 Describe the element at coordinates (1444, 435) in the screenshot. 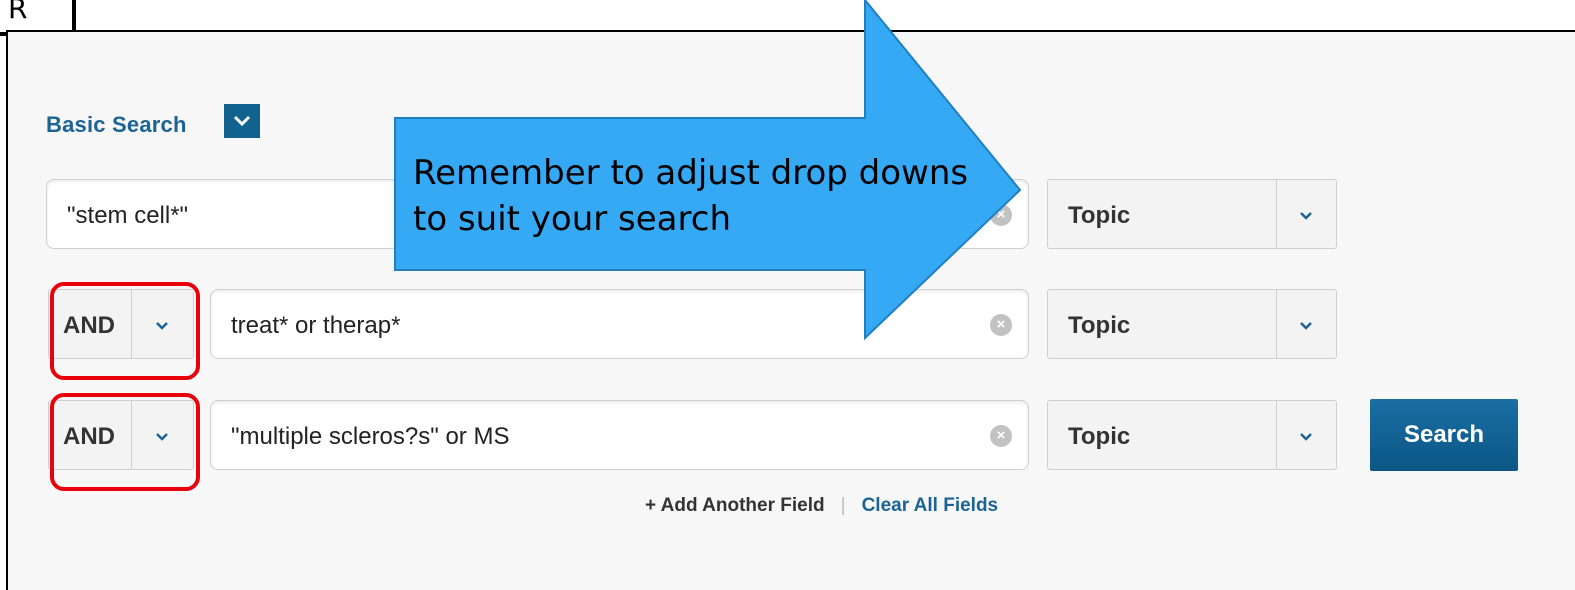

I see `search-button: Search` at that location.